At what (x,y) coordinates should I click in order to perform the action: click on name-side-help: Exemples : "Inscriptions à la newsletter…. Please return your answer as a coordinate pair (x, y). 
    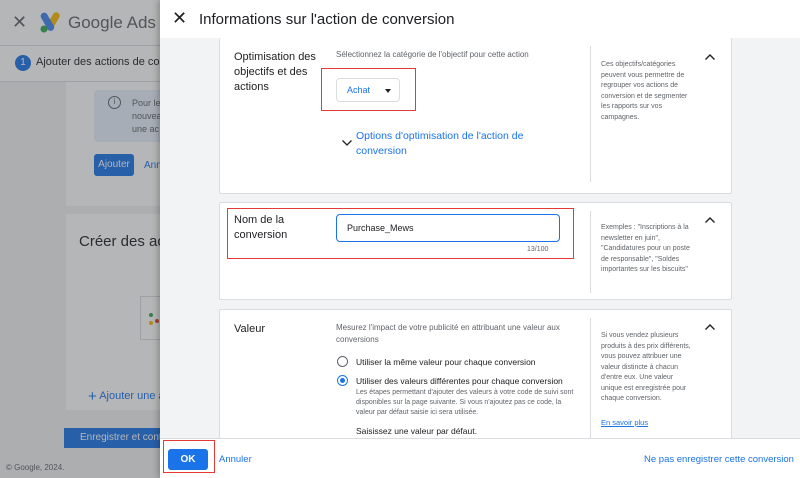
    Looking at the image, I should click on (645, 248).